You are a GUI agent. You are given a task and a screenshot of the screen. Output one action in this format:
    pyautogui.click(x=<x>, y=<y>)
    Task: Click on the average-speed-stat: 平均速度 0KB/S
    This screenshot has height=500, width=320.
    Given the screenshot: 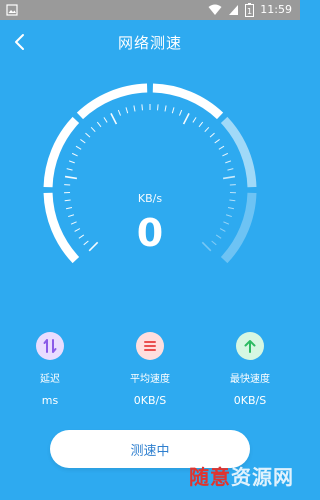 What is the action you would take?
    pyautogui.click(x=150, y=372)
    